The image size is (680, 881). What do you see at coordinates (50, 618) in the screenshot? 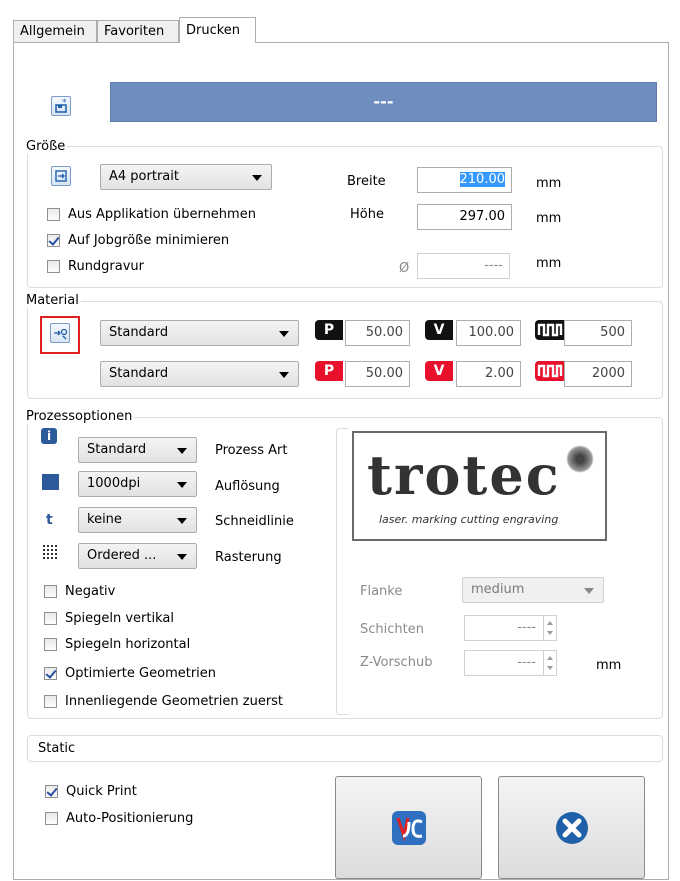
I see `spiegeln-vertikal-checkbox` at bounding box center [50, 618].